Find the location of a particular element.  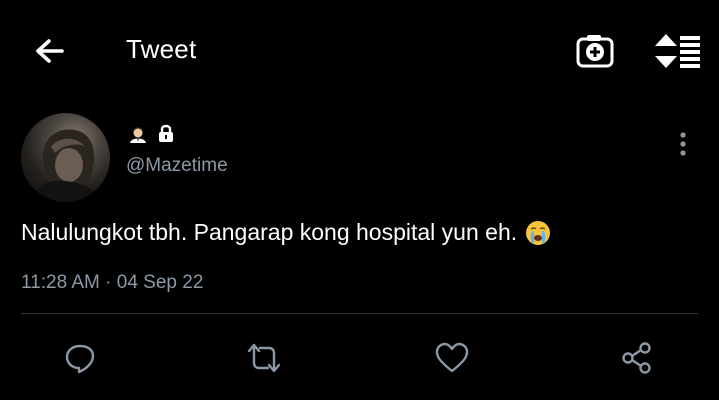

display-name is located at coordinates (152, 133).